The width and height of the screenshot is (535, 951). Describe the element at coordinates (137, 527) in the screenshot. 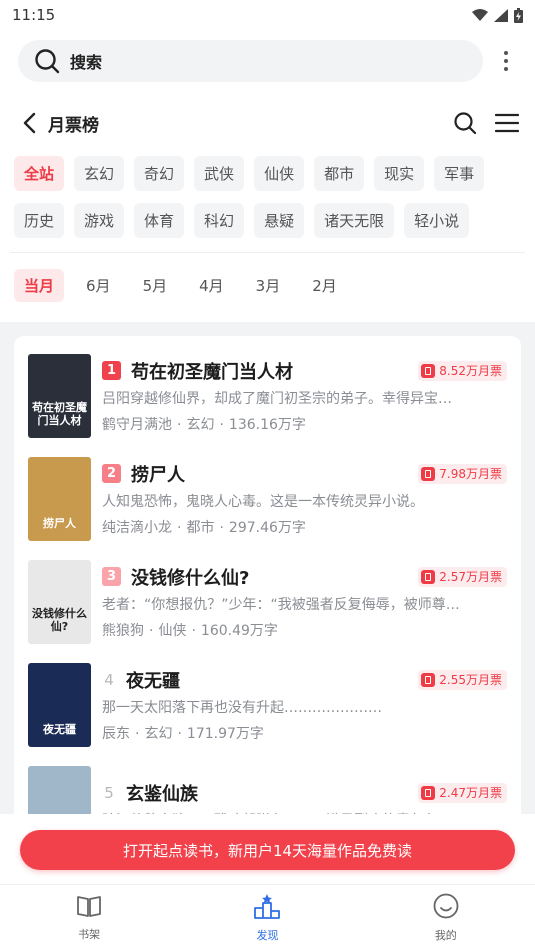

I see `book-author: 纯洁滴小龙` at that location.